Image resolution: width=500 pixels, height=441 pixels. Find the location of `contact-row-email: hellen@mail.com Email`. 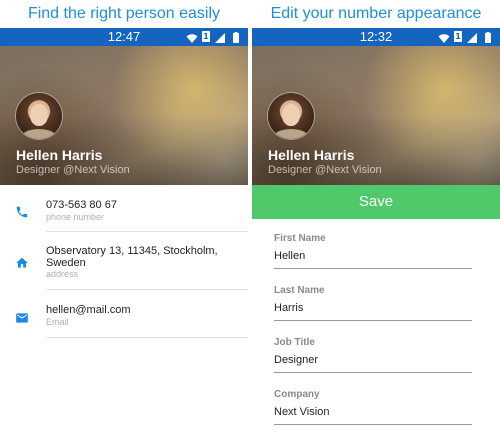

contact-row-email: hellen@mail.com Email is located at coordinates (124, 314).